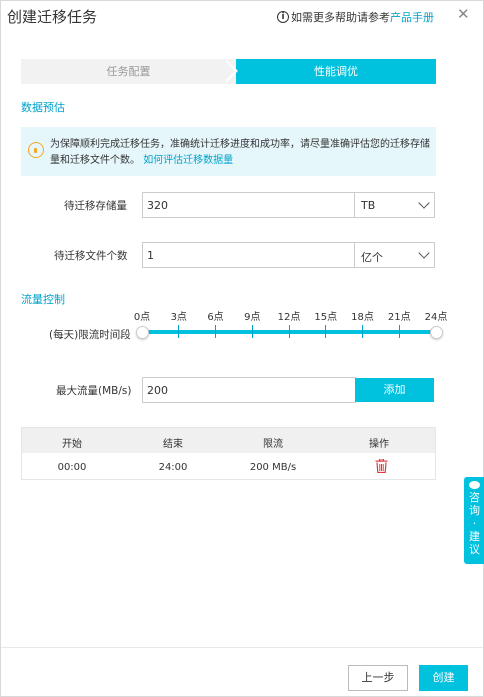 The width and height of the screenshot is (484, 697). What do you see at coordinates (474, 549) in the screenshot?
I see `feedback-char: 议` at bounding box center [474, 549].